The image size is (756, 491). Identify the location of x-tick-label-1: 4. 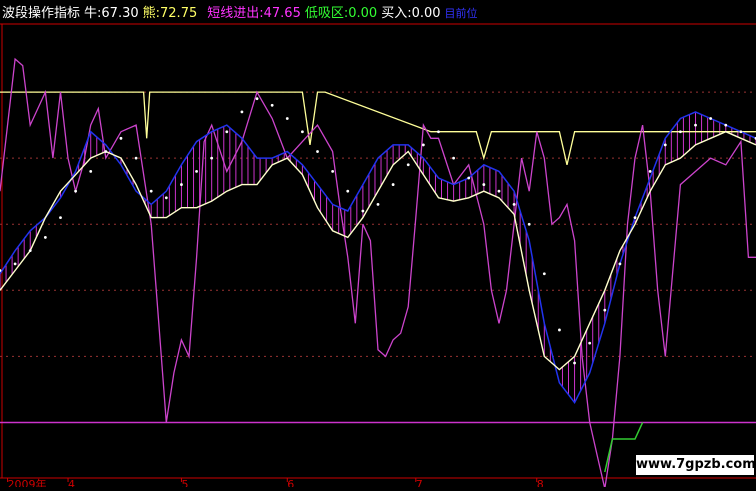
(71, 482).